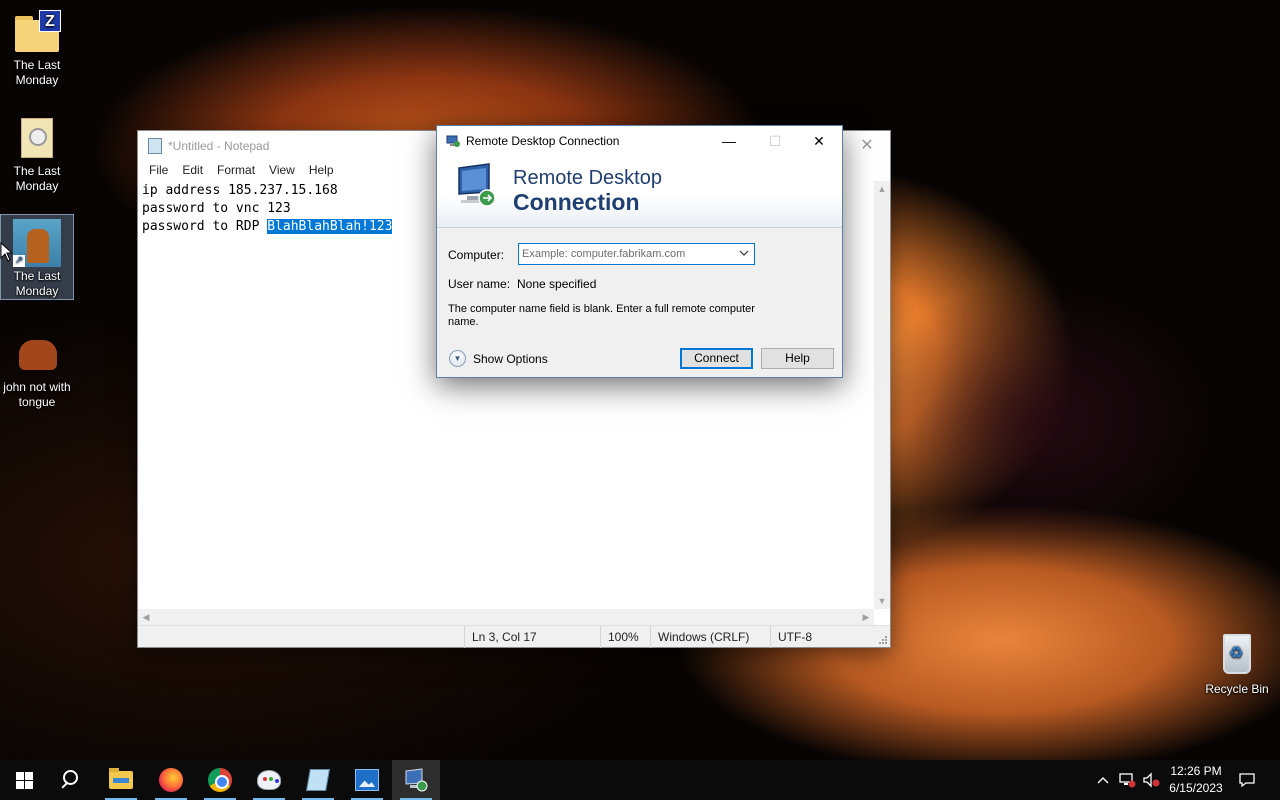 This screenshot has height=800, width=1280. Describe the element at coordinates (557, 284) in the screenshot. I see `username-value: None specified` at that location.